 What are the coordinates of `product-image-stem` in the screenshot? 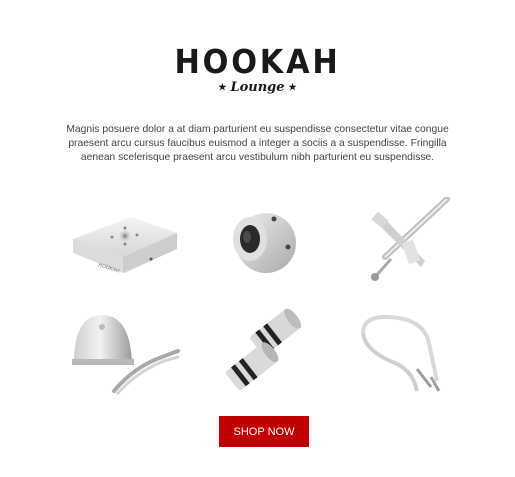 It's located at (405, 242).